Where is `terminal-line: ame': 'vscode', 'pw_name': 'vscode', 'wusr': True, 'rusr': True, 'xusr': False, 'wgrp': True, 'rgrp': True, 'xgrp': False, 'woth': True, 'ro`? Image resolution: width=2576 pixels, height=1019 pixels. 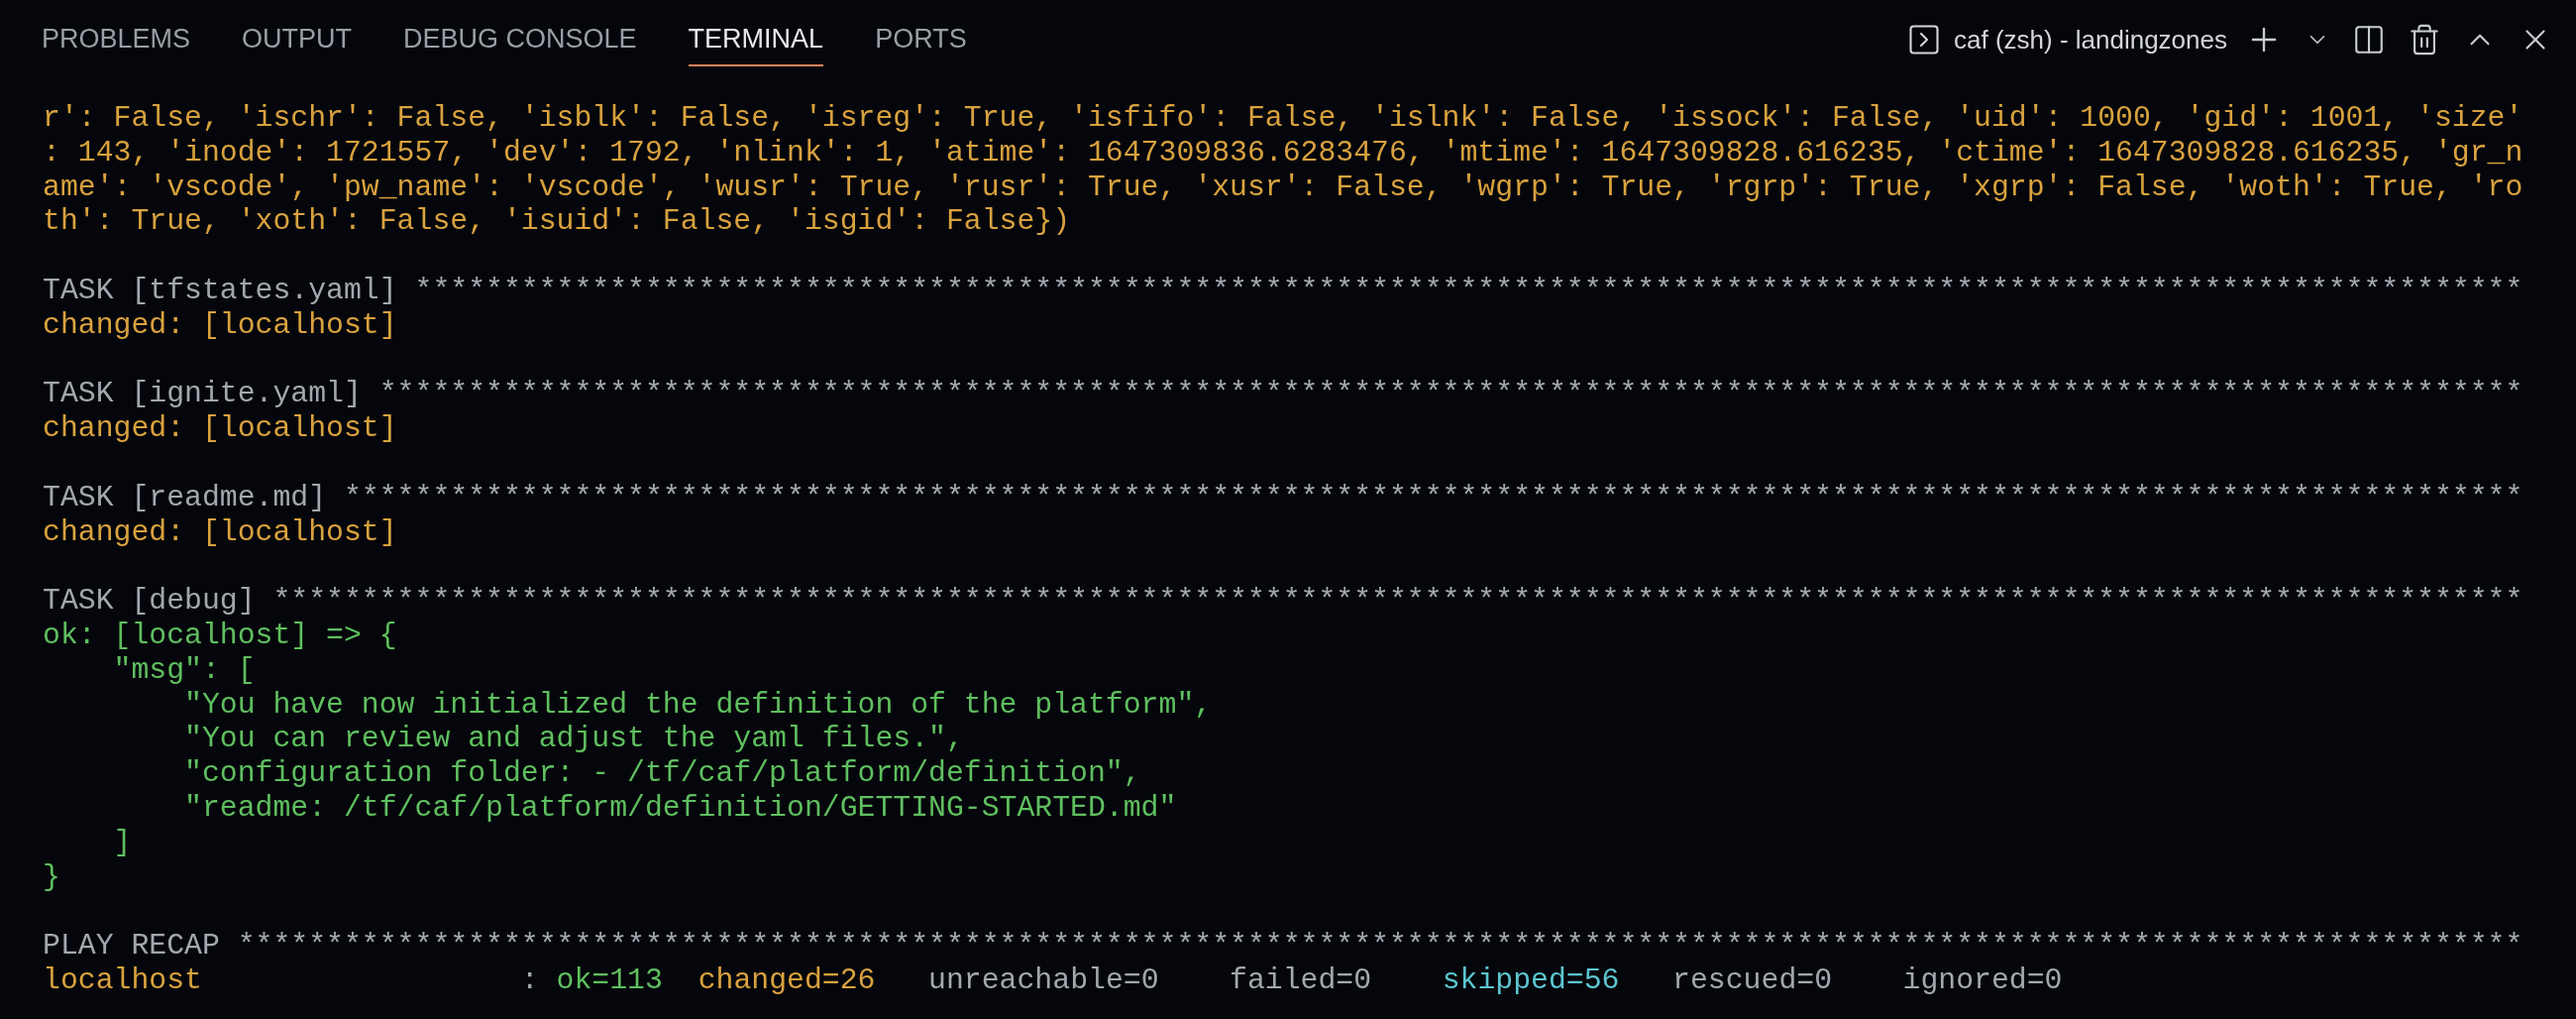
terminal-line: ame': 'vscode', 'pw_name': 'vscode', 'wusr': True, 'rusr': True, 'xusr': False, 'wgrp': True, 'rgrp': True, 'xgrp': False, 'woth': True, 'ro is located at coordinates (1283, 187).